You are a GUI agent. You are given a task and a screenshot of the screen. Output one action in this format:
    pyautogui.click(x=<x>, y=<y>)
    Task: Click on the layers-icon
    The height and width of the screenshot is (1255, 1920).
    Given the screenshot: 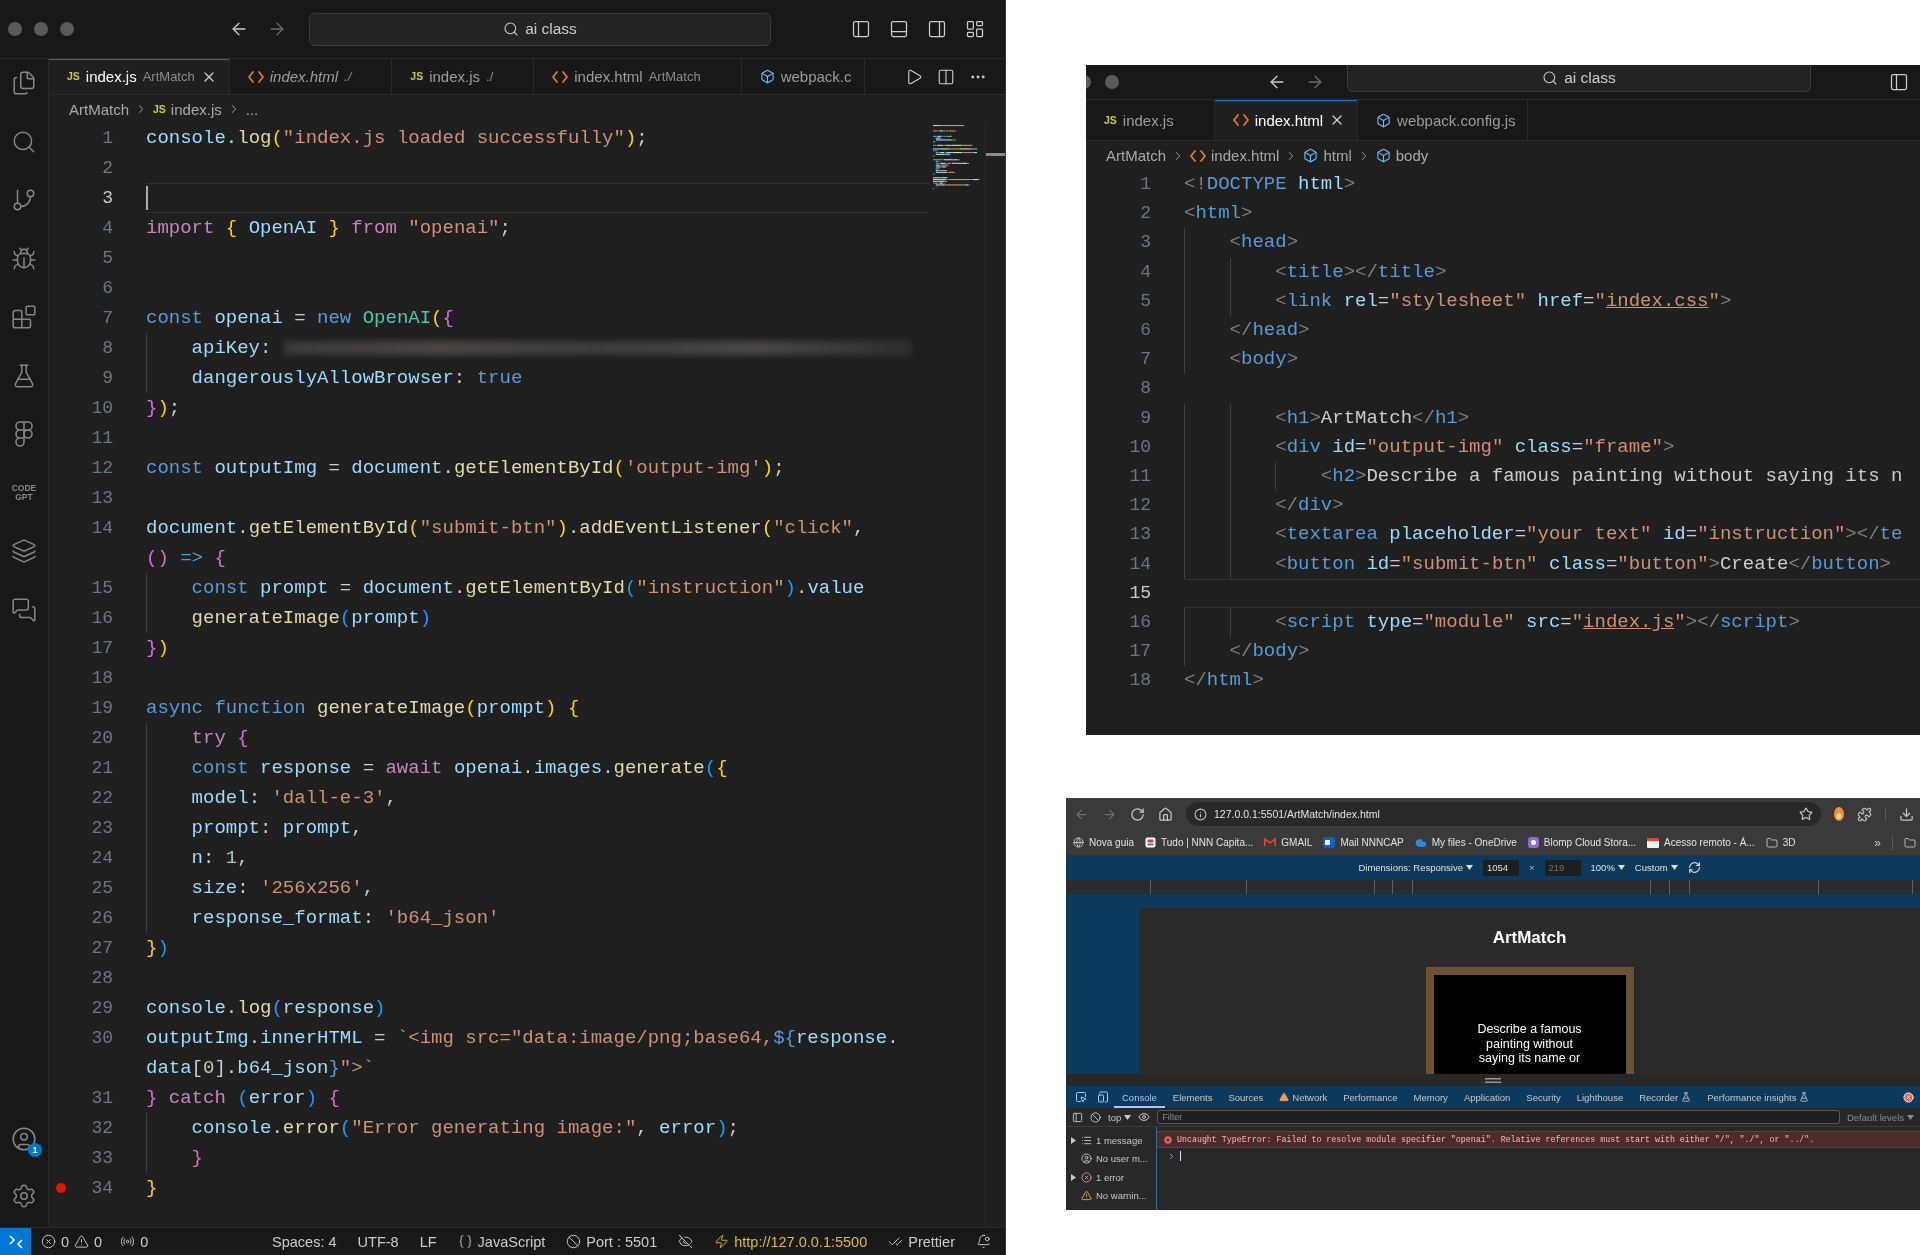 What is the action you would take?
    pyautogui.click(x=24, y=551)
    